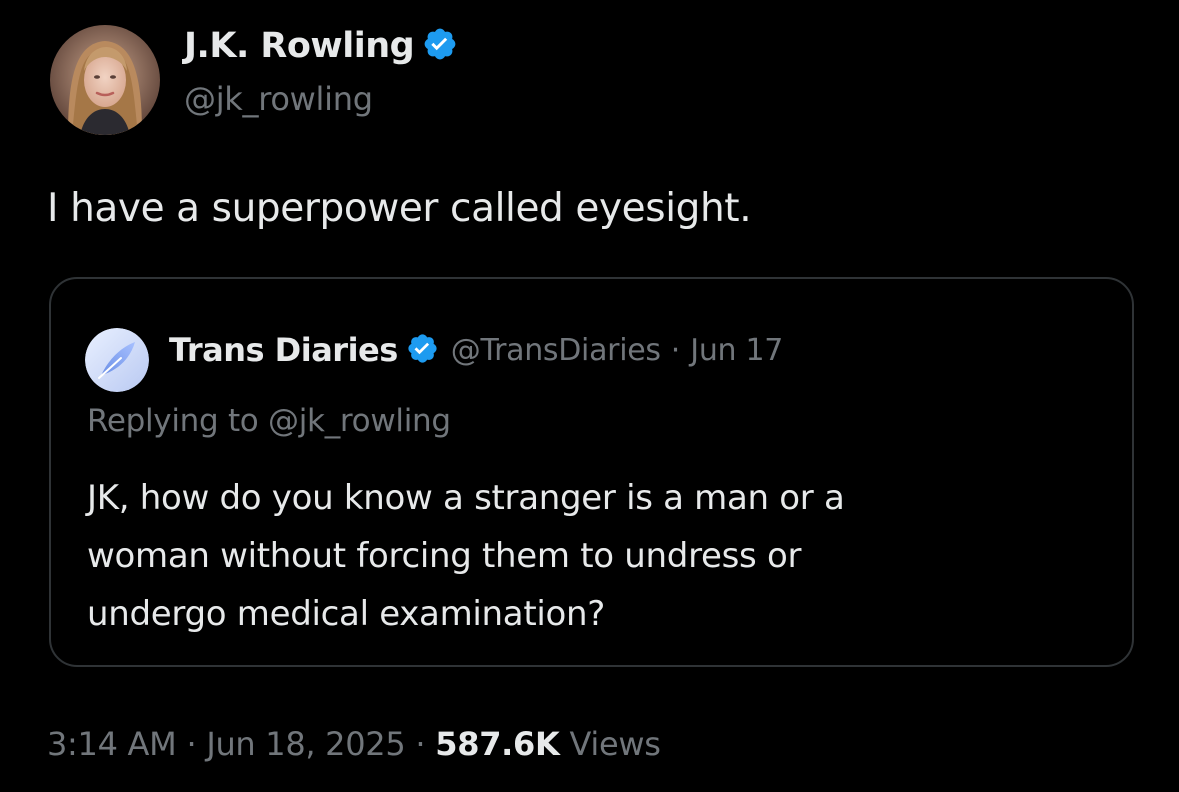 Image resolution: width=1179 pixels, height=792 pixels. Describe the element at coordinates (299, 46) in the screenshot. I see `author-name: J.K. Rowling` at that location.